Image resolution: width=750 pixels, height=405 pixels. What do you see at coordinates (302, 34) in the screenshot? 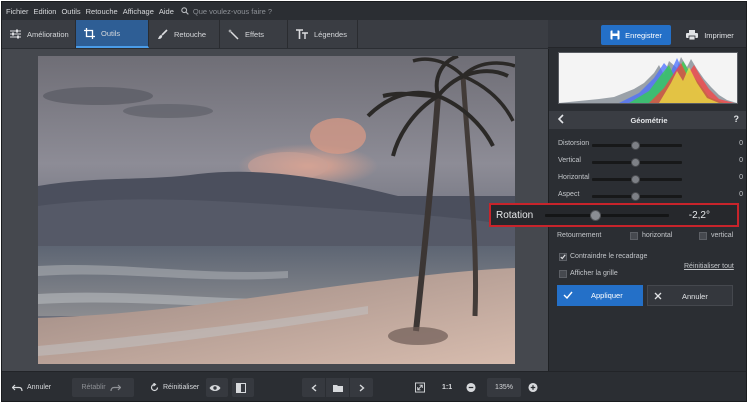
I see `text-icon` at bounding box center [302, 34].